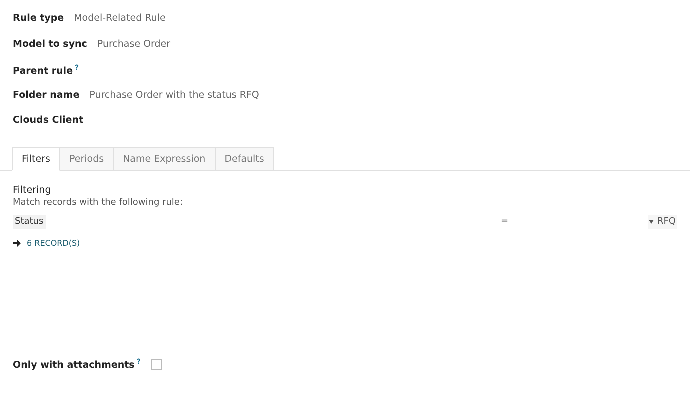 Image resolution: width=690 pixels, height=407 pixels. What do you see at coordinates (46, 71) in the screenshot?
I see `field-label: Parent rule $^{?}$` at bounding box center [46, 71].